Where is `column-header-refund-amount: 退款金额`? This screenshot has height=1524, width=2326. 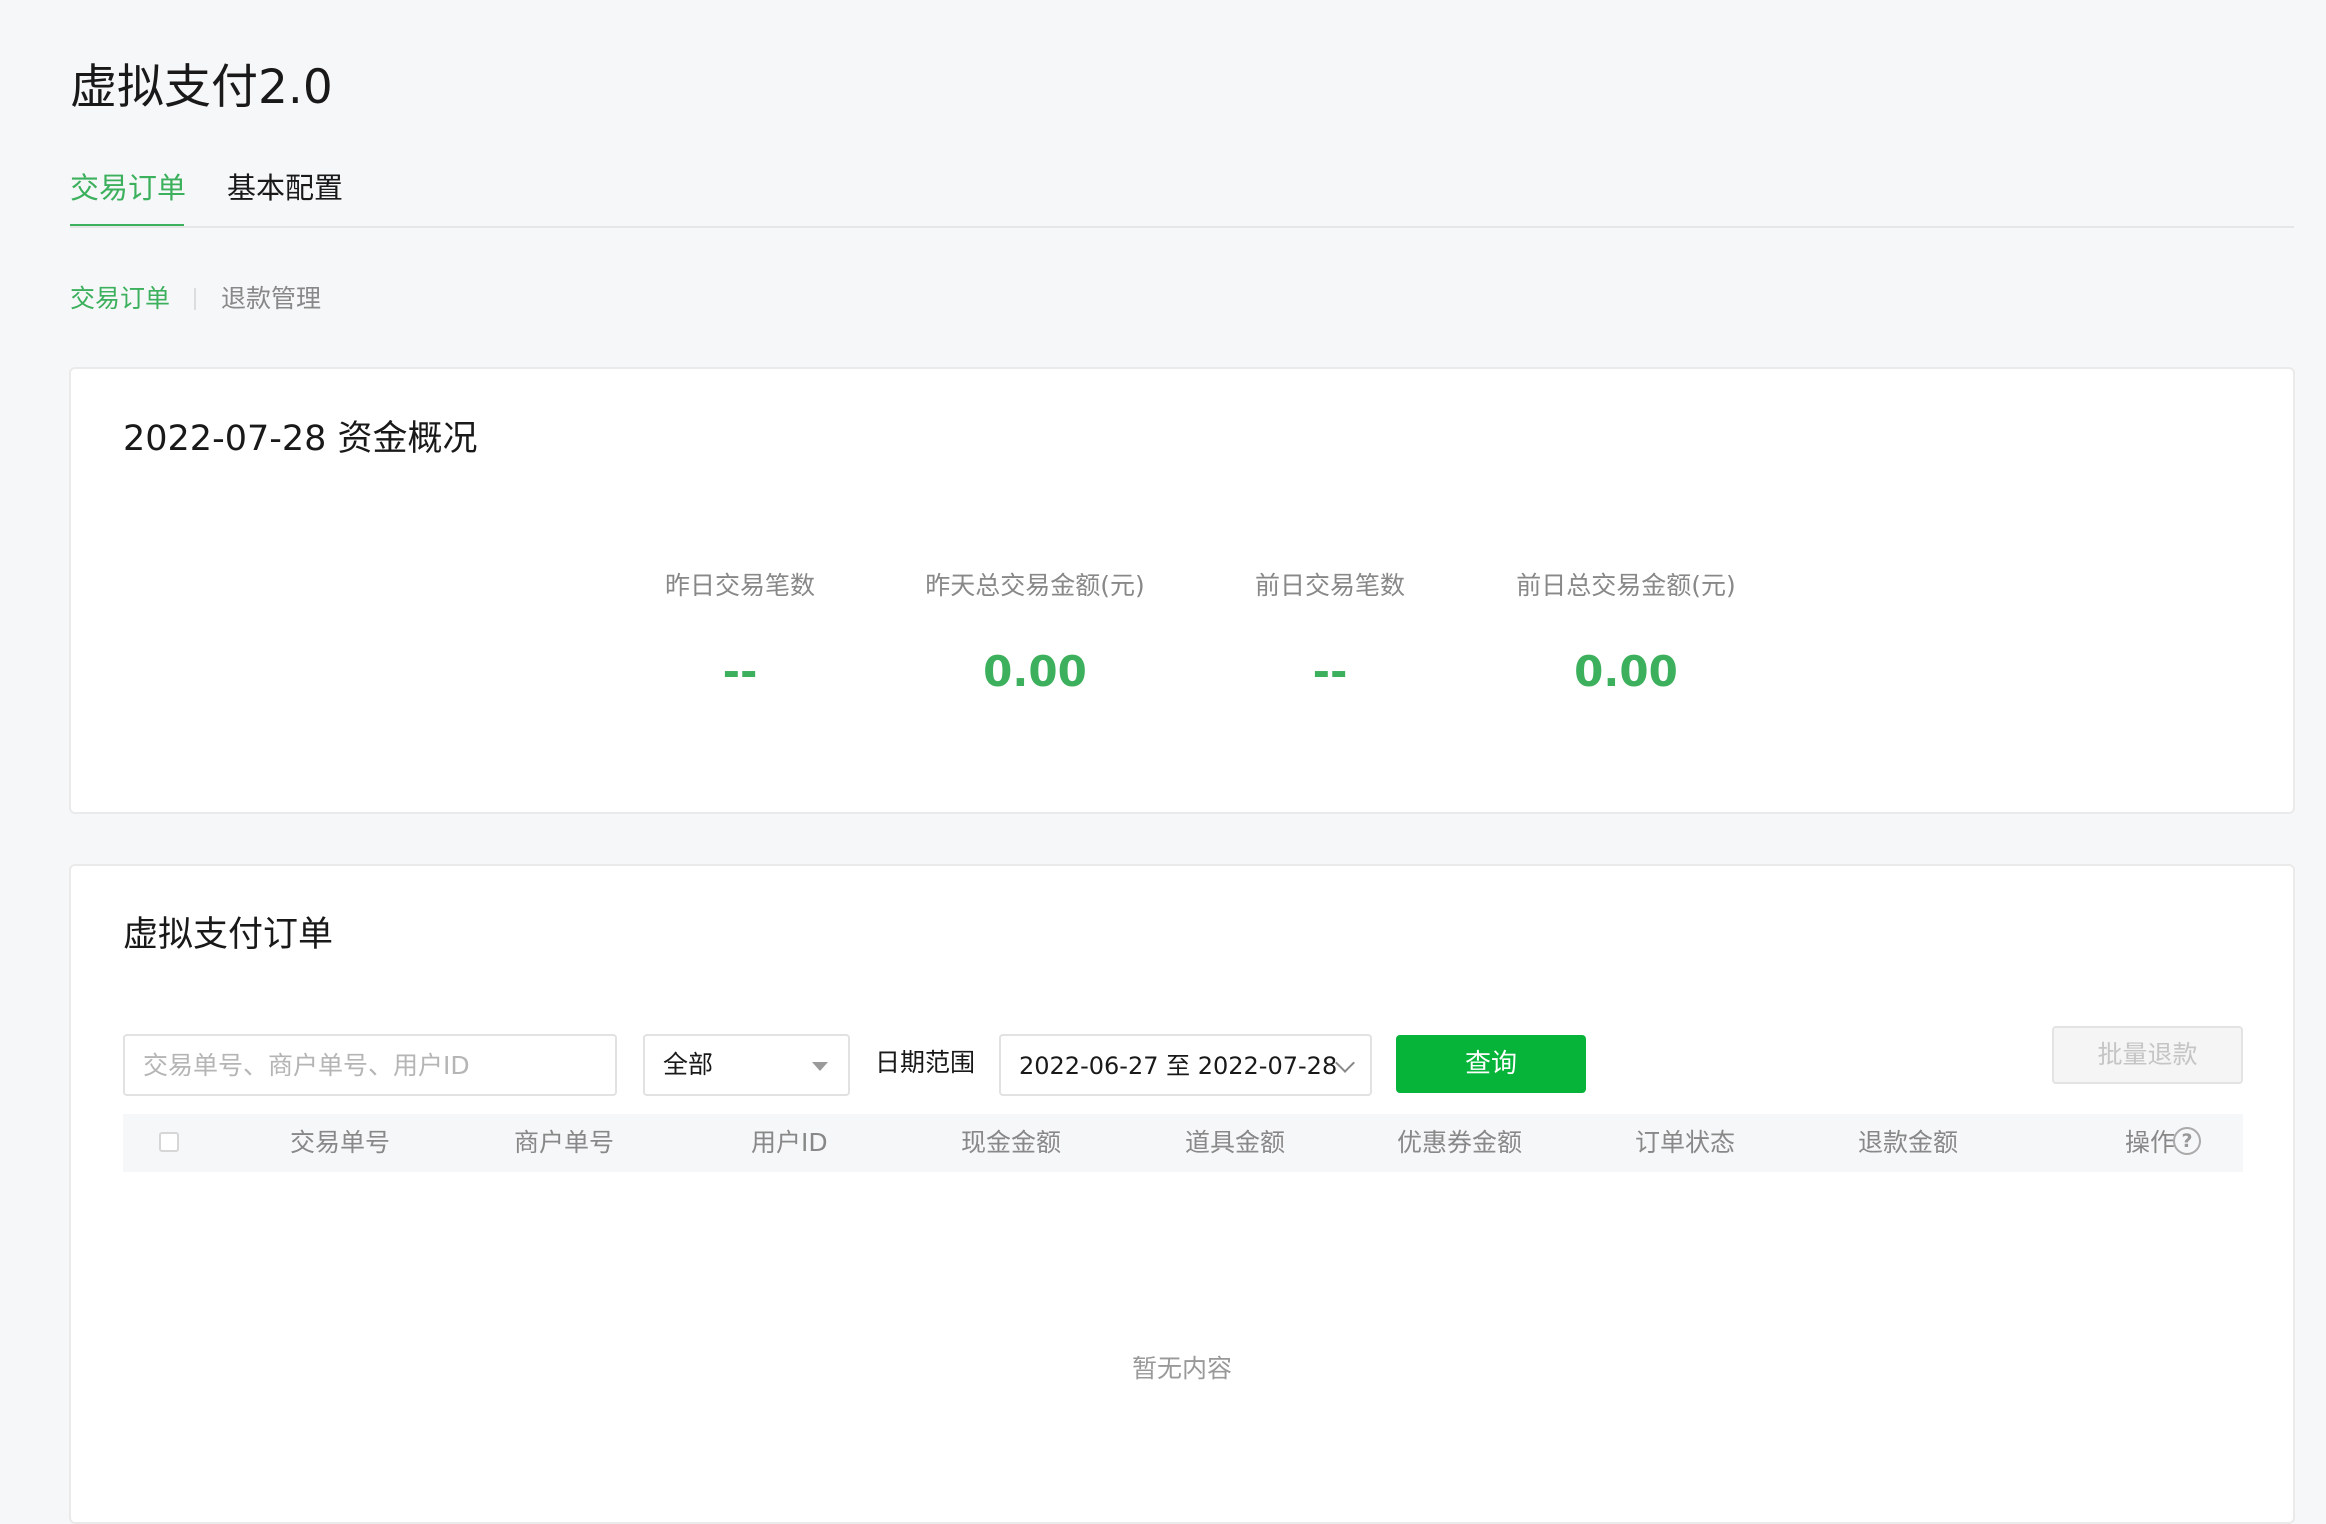 column-header-refund-amount: 退款金额 is located at coordinates (1908, 1142).